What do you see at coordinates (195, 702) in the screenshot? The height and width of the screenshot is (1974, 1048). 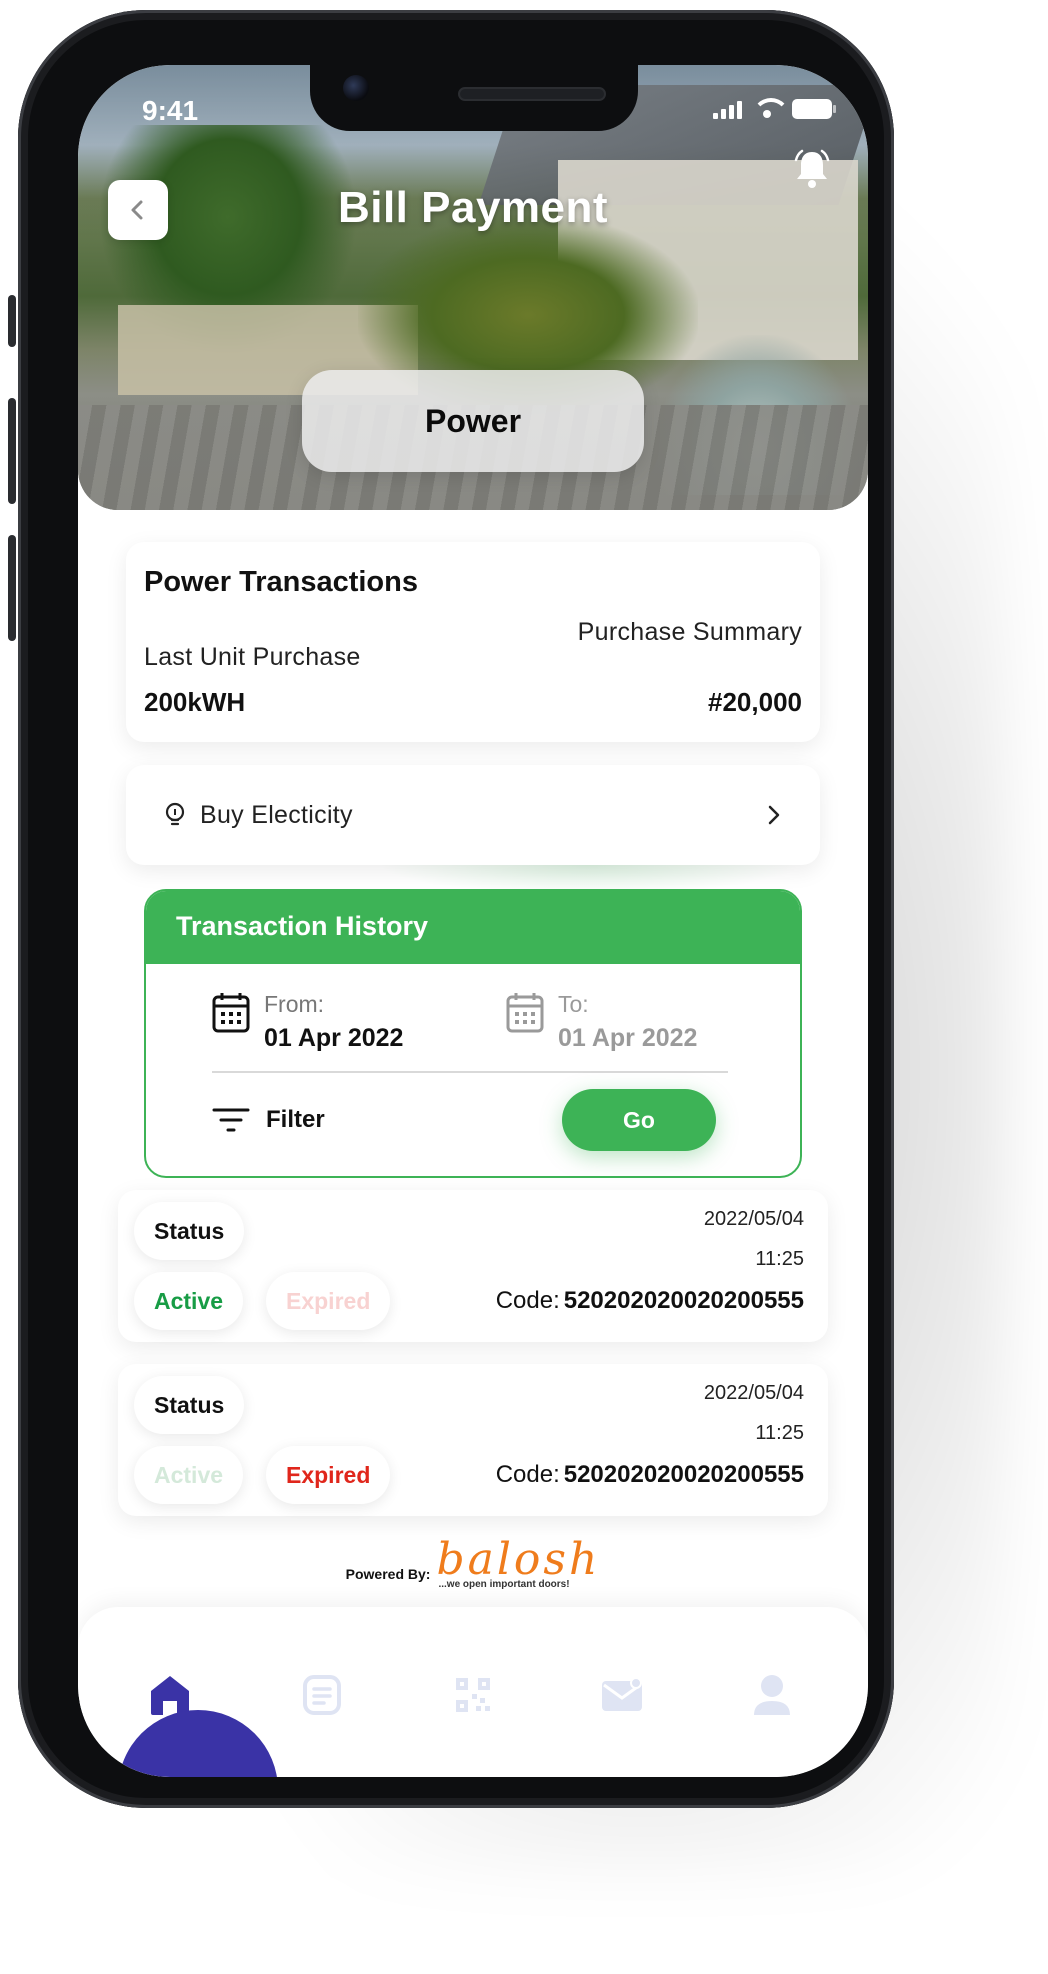 I see `last-unit-value: 200kWH` at bounding box center [195, 702].